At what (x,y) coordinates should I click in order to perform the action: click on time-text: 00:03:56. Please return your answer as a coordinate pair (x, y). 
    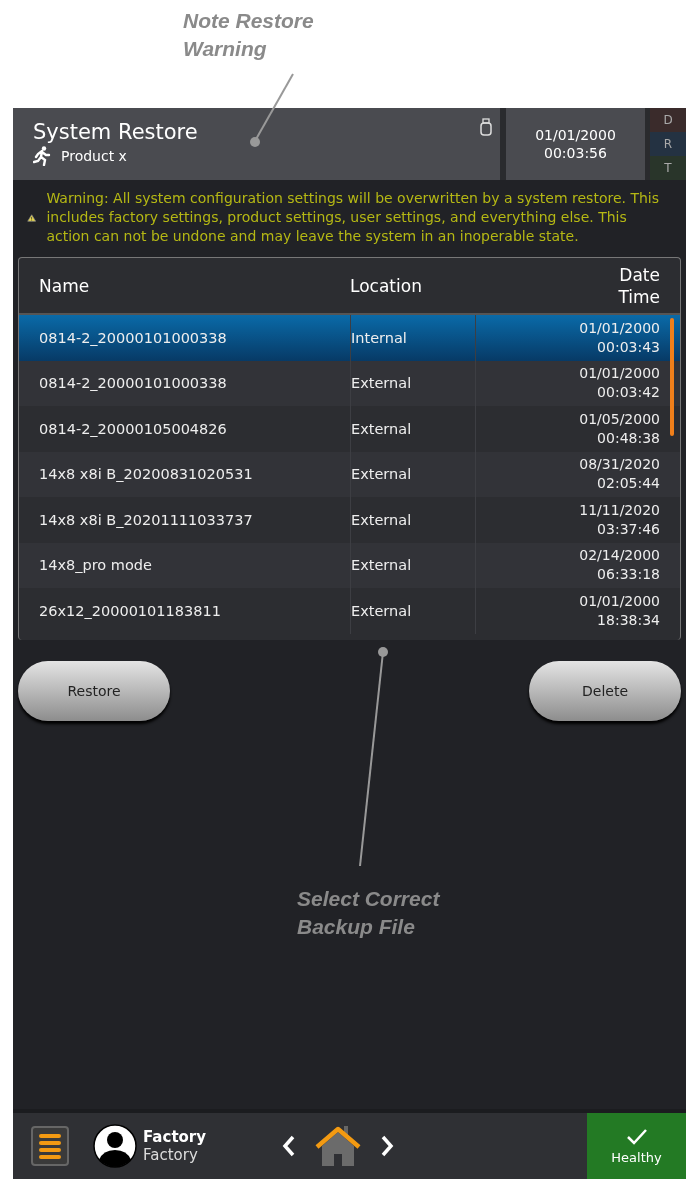
    Looking at the image, I should click on (575, 153).